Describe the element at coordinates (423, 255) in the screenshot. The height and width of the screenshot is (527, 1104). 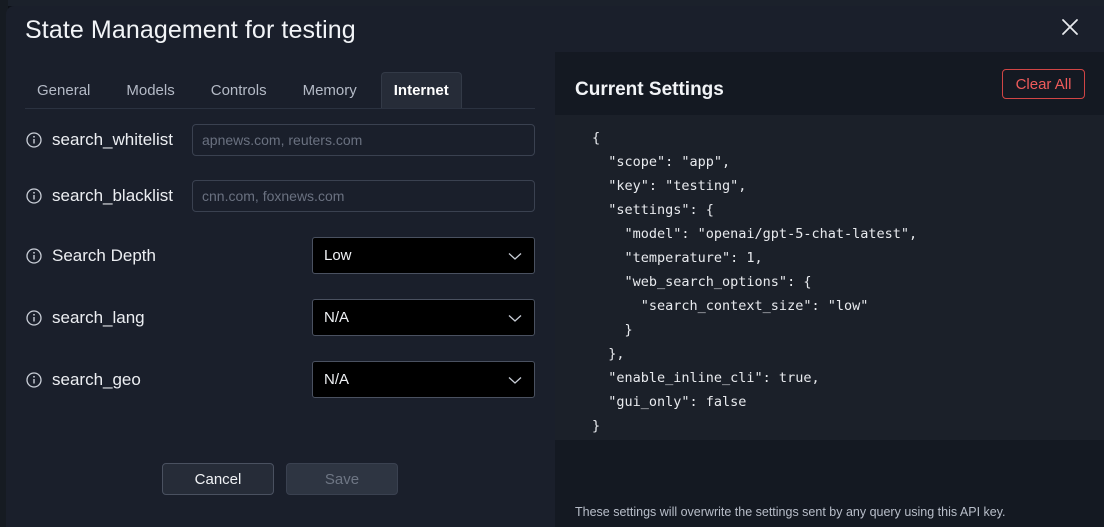
I see `search-depth-select: Low` at that location.